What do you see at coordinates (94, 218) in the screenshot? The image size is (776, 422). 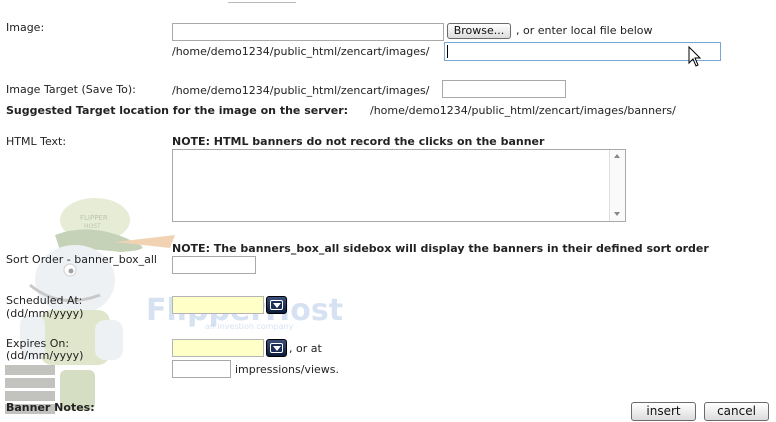 I see `mascot-cap-text: FLIPPER` at bounding box center [94, 218].